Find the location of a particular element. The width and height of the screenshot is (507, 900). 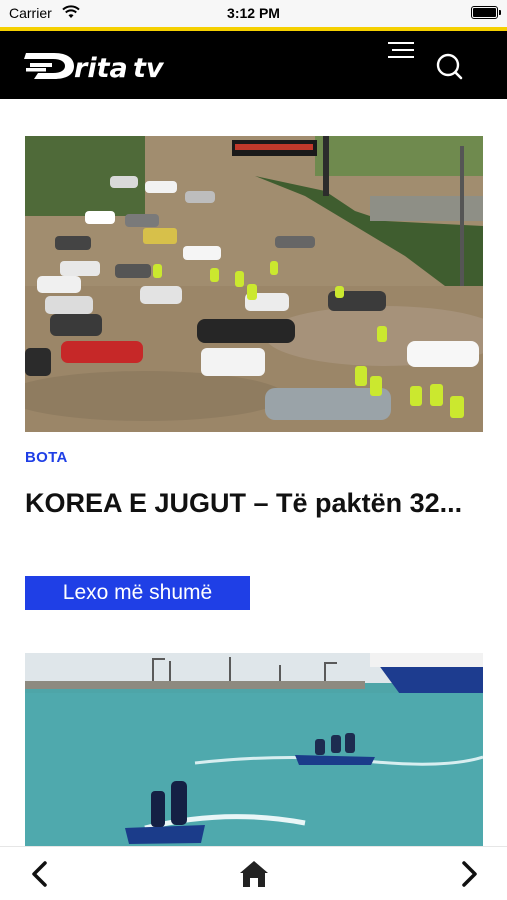

bottom-navigation-bar is located at coordinates (253, 873).